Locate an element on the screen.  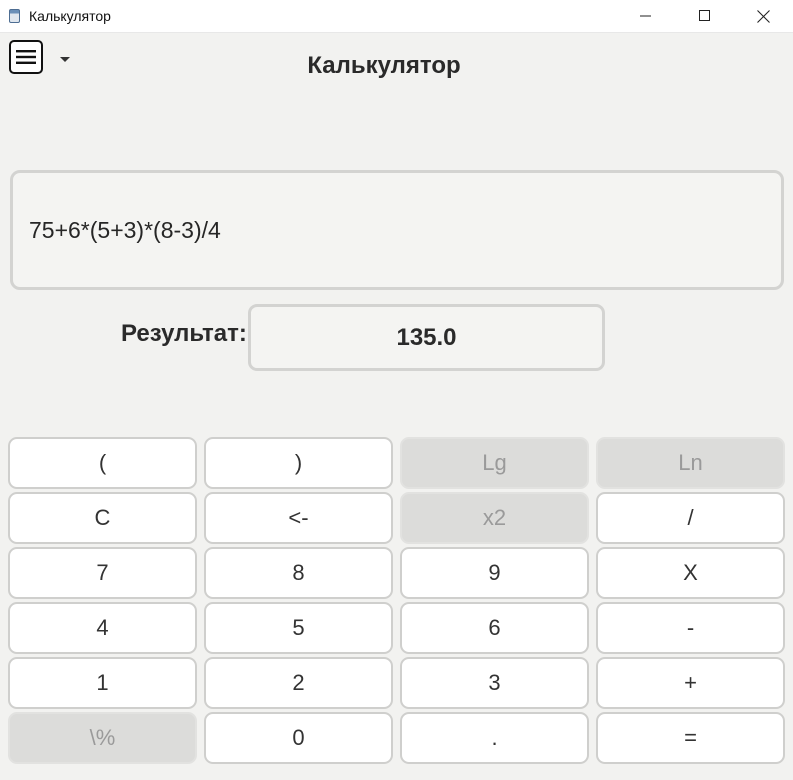
square-button: x2 is located at coordinates (494, 518).